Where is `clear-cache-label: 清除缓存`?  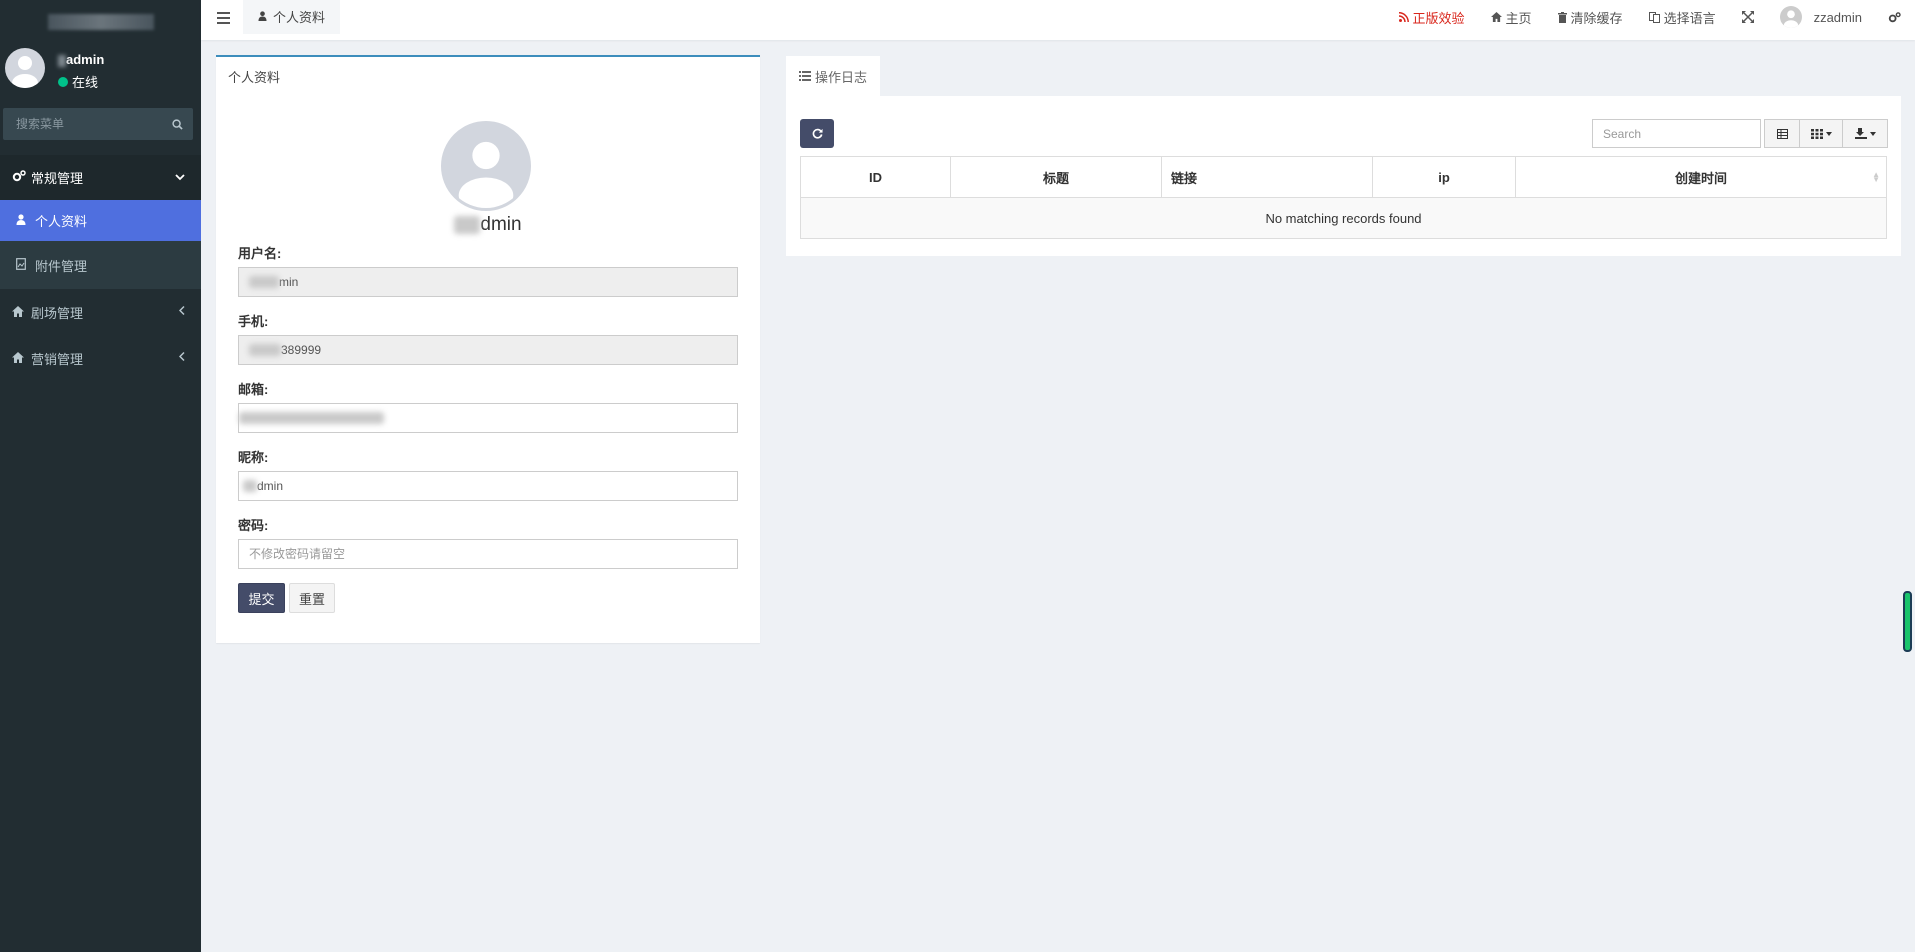
clear-cache-label: 清除缓存 is located at coordinates (1596, 18).